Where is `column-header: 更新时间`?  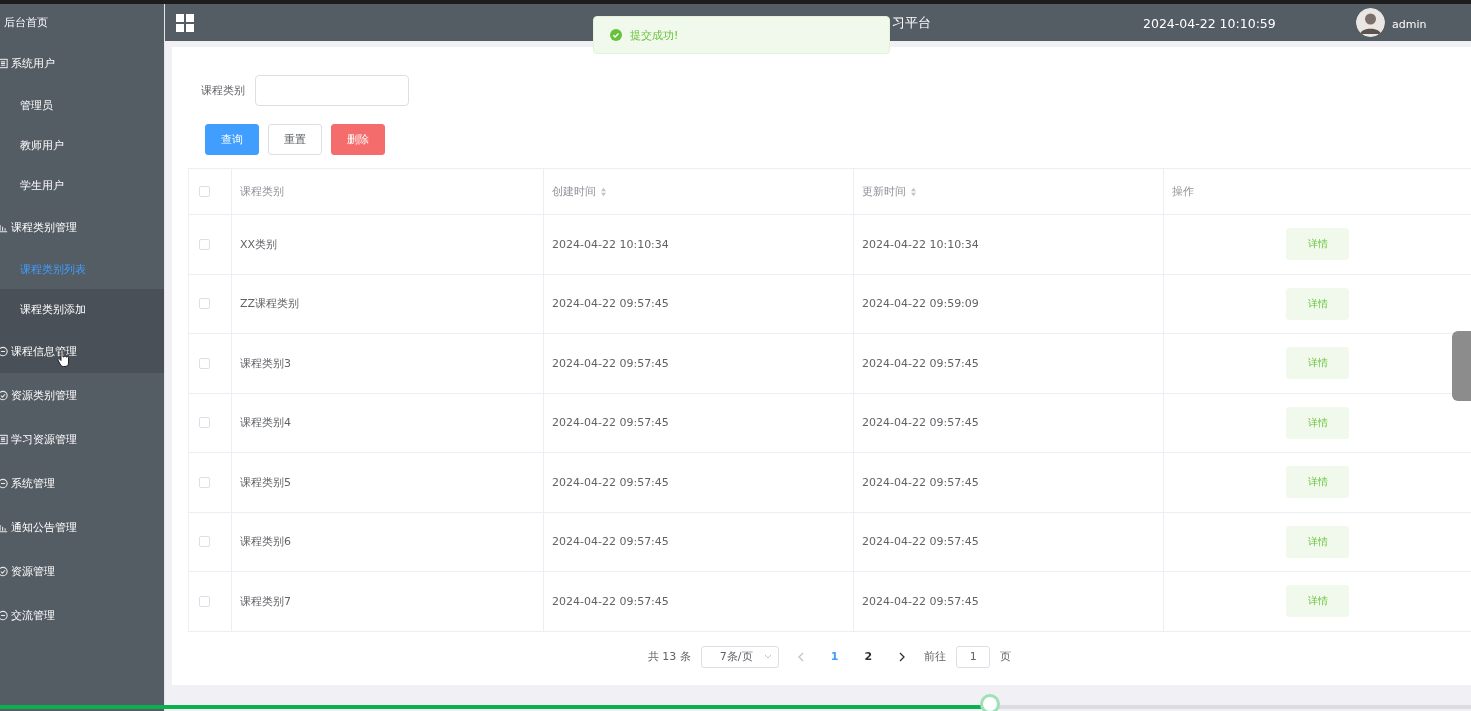
column-header: 更新时间 is located at coordinates (884, 191).